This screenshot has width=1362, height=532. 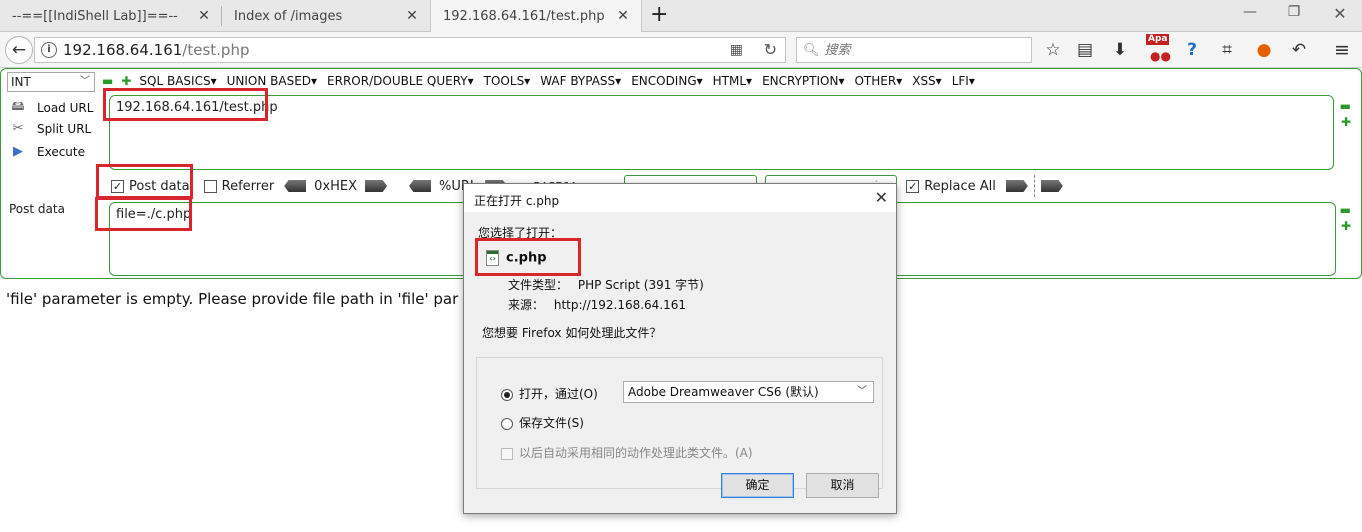 I want to click on search-input, so click(x=924, y=50).